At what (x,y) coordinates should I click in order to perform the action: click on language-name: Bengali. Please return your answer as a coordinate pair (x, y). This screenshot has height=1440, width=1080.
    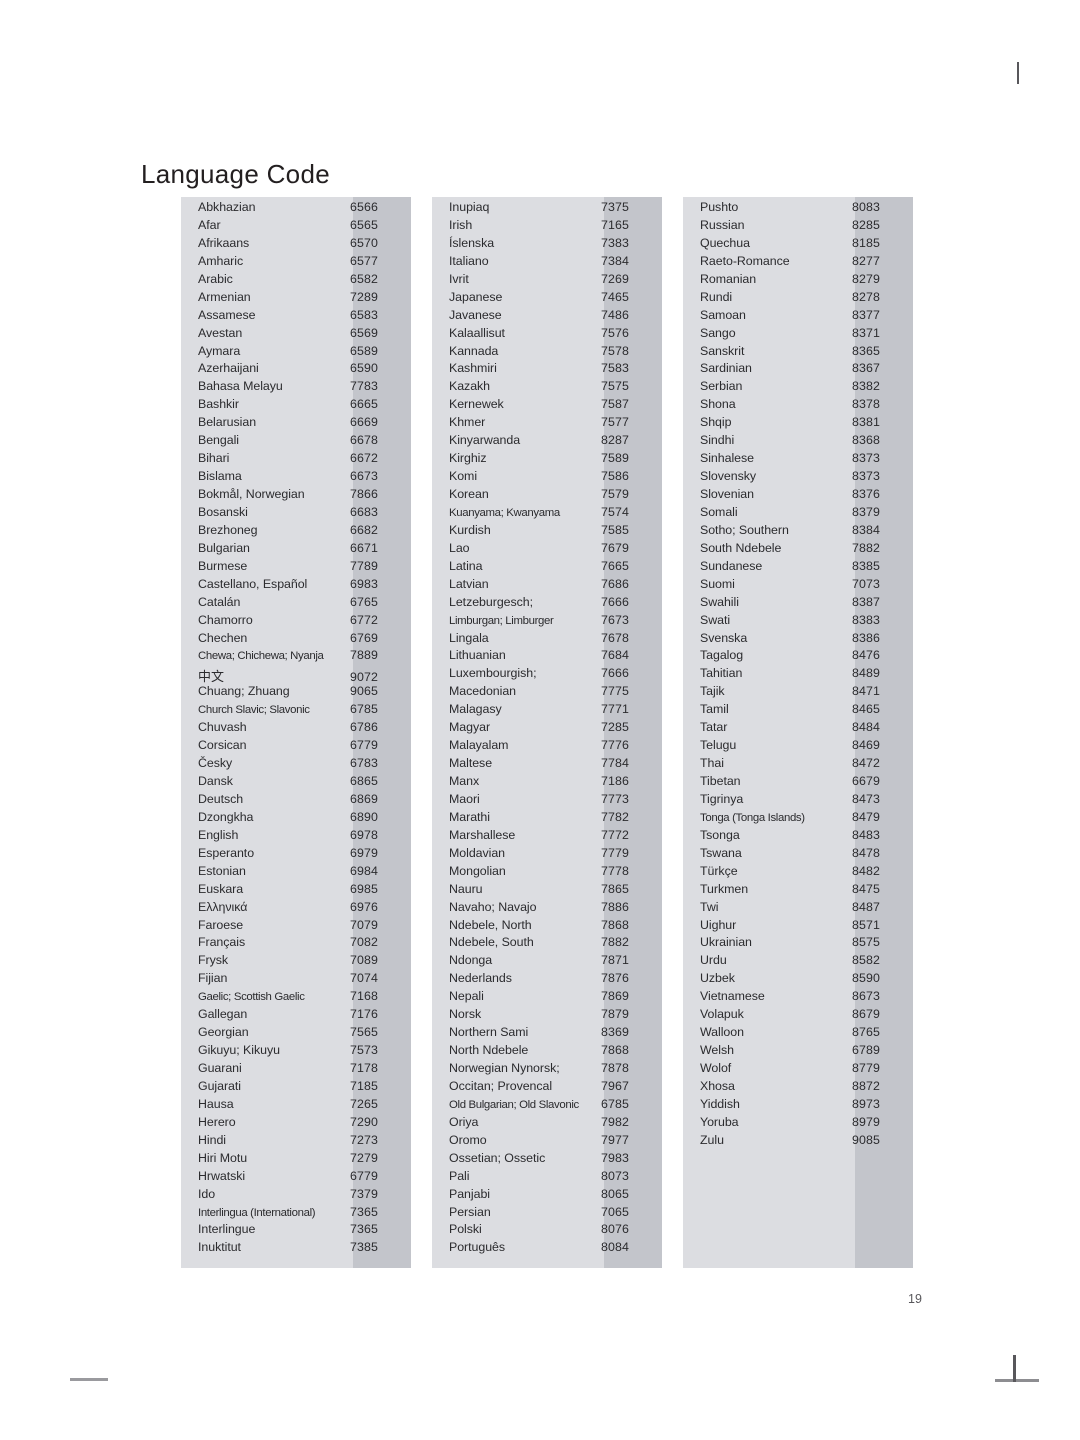
    Looking at the image, I should click on (218, 440).